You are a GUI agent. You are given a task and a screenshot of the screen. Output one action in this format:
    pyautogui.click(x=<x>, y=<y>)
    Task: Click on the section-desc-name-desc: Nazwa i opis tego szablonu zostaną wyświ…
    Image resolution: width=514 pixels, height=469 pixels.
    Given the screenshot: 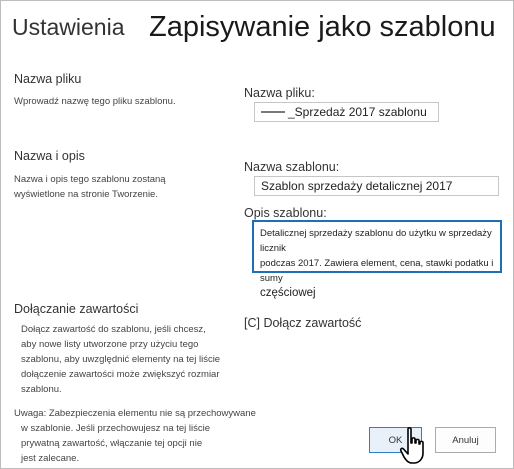 What is the action you would take?
    pyautogui.click(x=90, y=187)
    